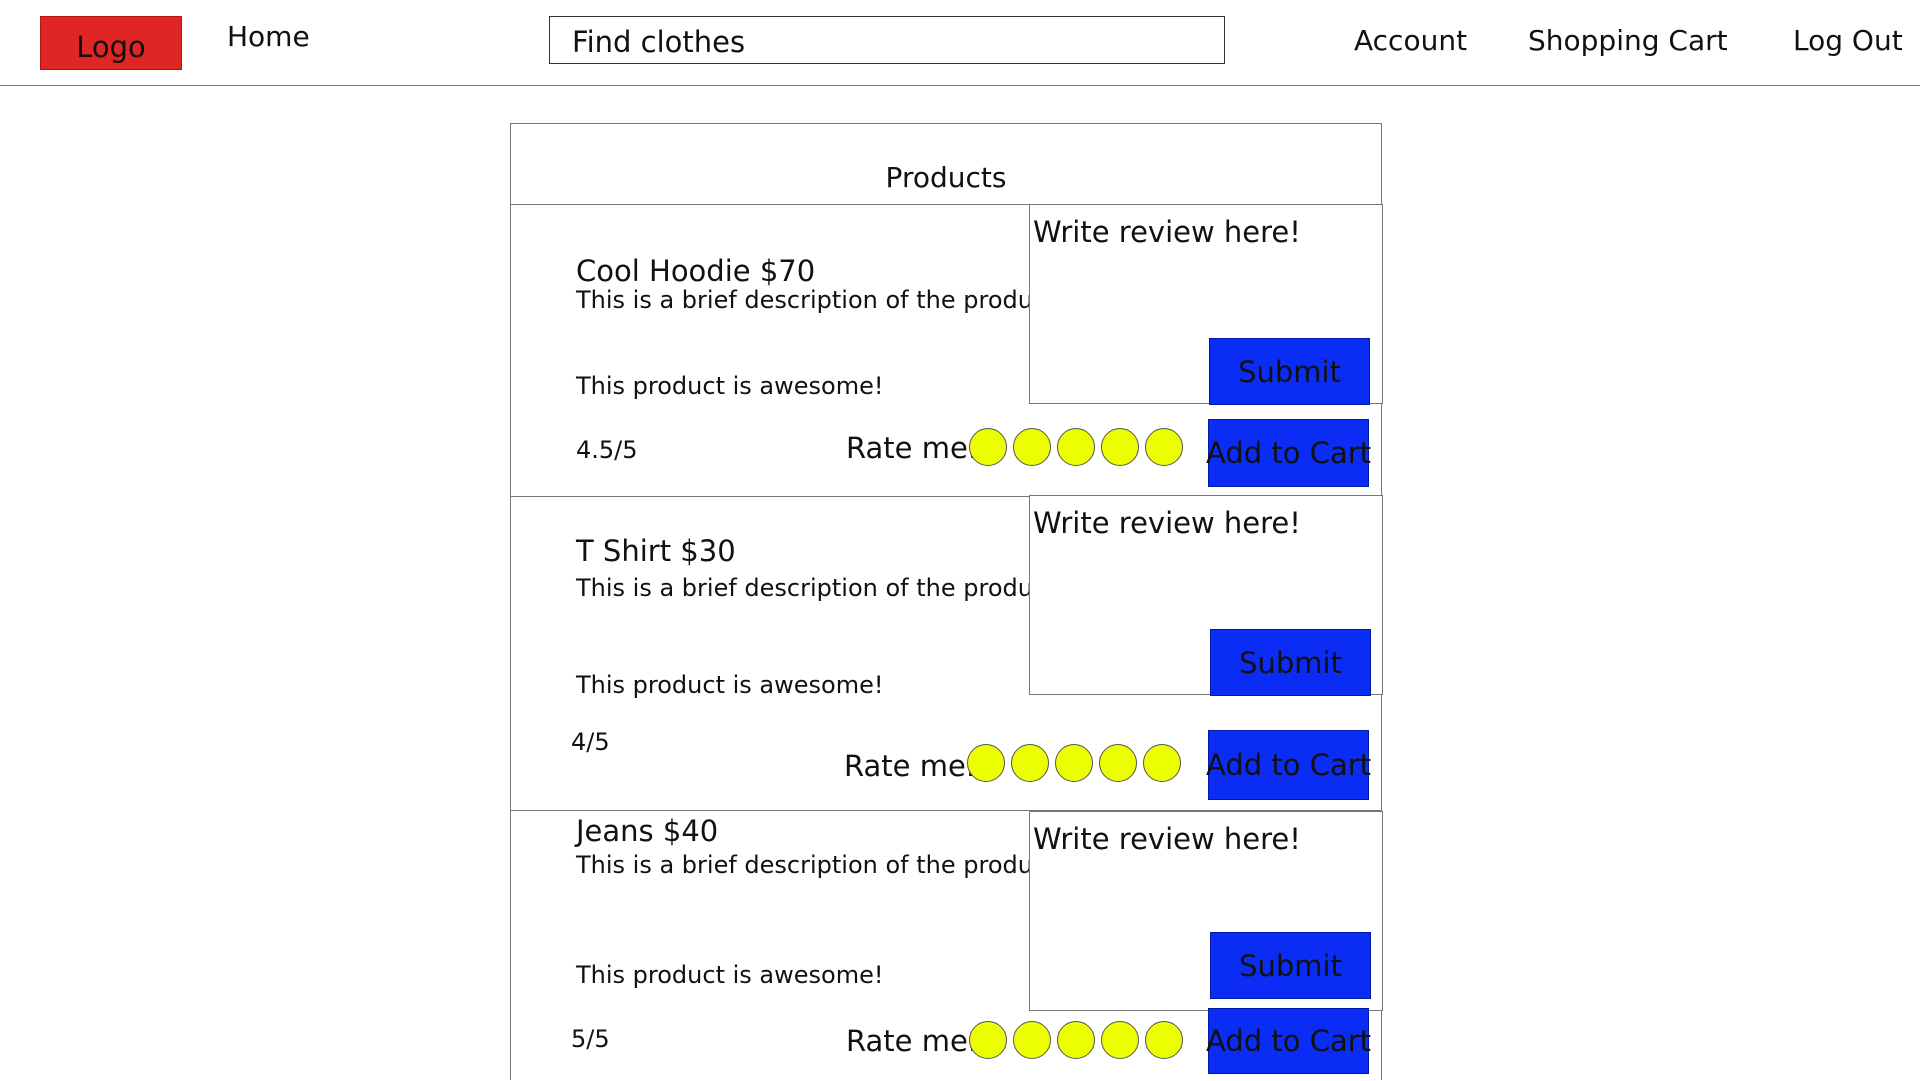  Describe the element at coordinates (647, 831) in the screenshot. I see `product-name: Jeans $40` at that location.